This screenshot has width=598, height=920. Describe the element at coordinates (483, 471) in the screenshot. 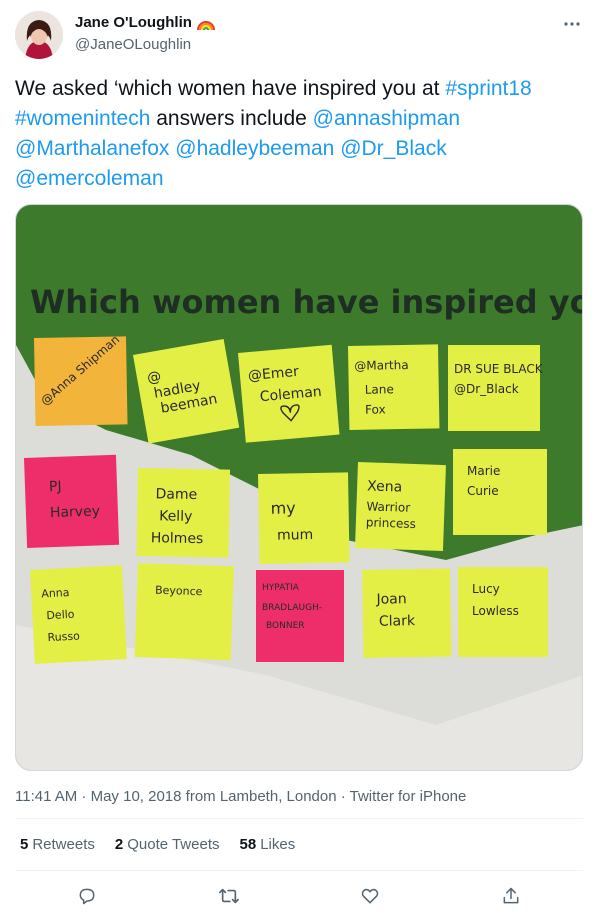

I see `svg-text: Marie` at that location.